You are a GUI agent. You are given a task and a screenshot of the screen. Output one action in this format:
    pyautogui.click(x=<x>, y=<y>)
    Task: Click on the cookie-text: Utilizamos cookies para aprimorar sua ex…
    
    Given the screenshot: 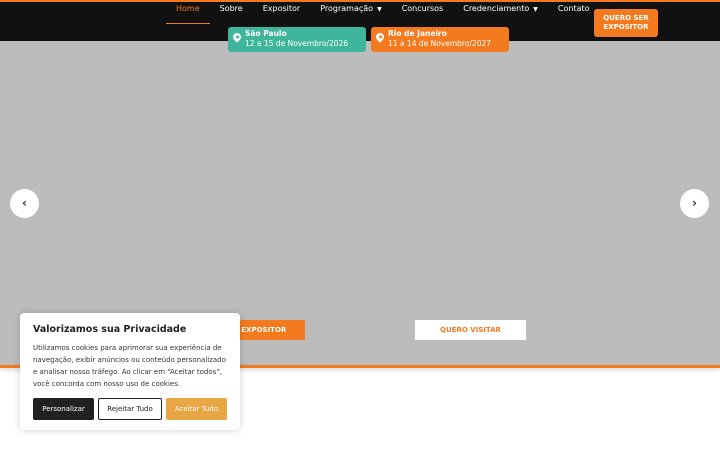 What is the action you would take?
    pyautogui.click(x=129, y=366)
    